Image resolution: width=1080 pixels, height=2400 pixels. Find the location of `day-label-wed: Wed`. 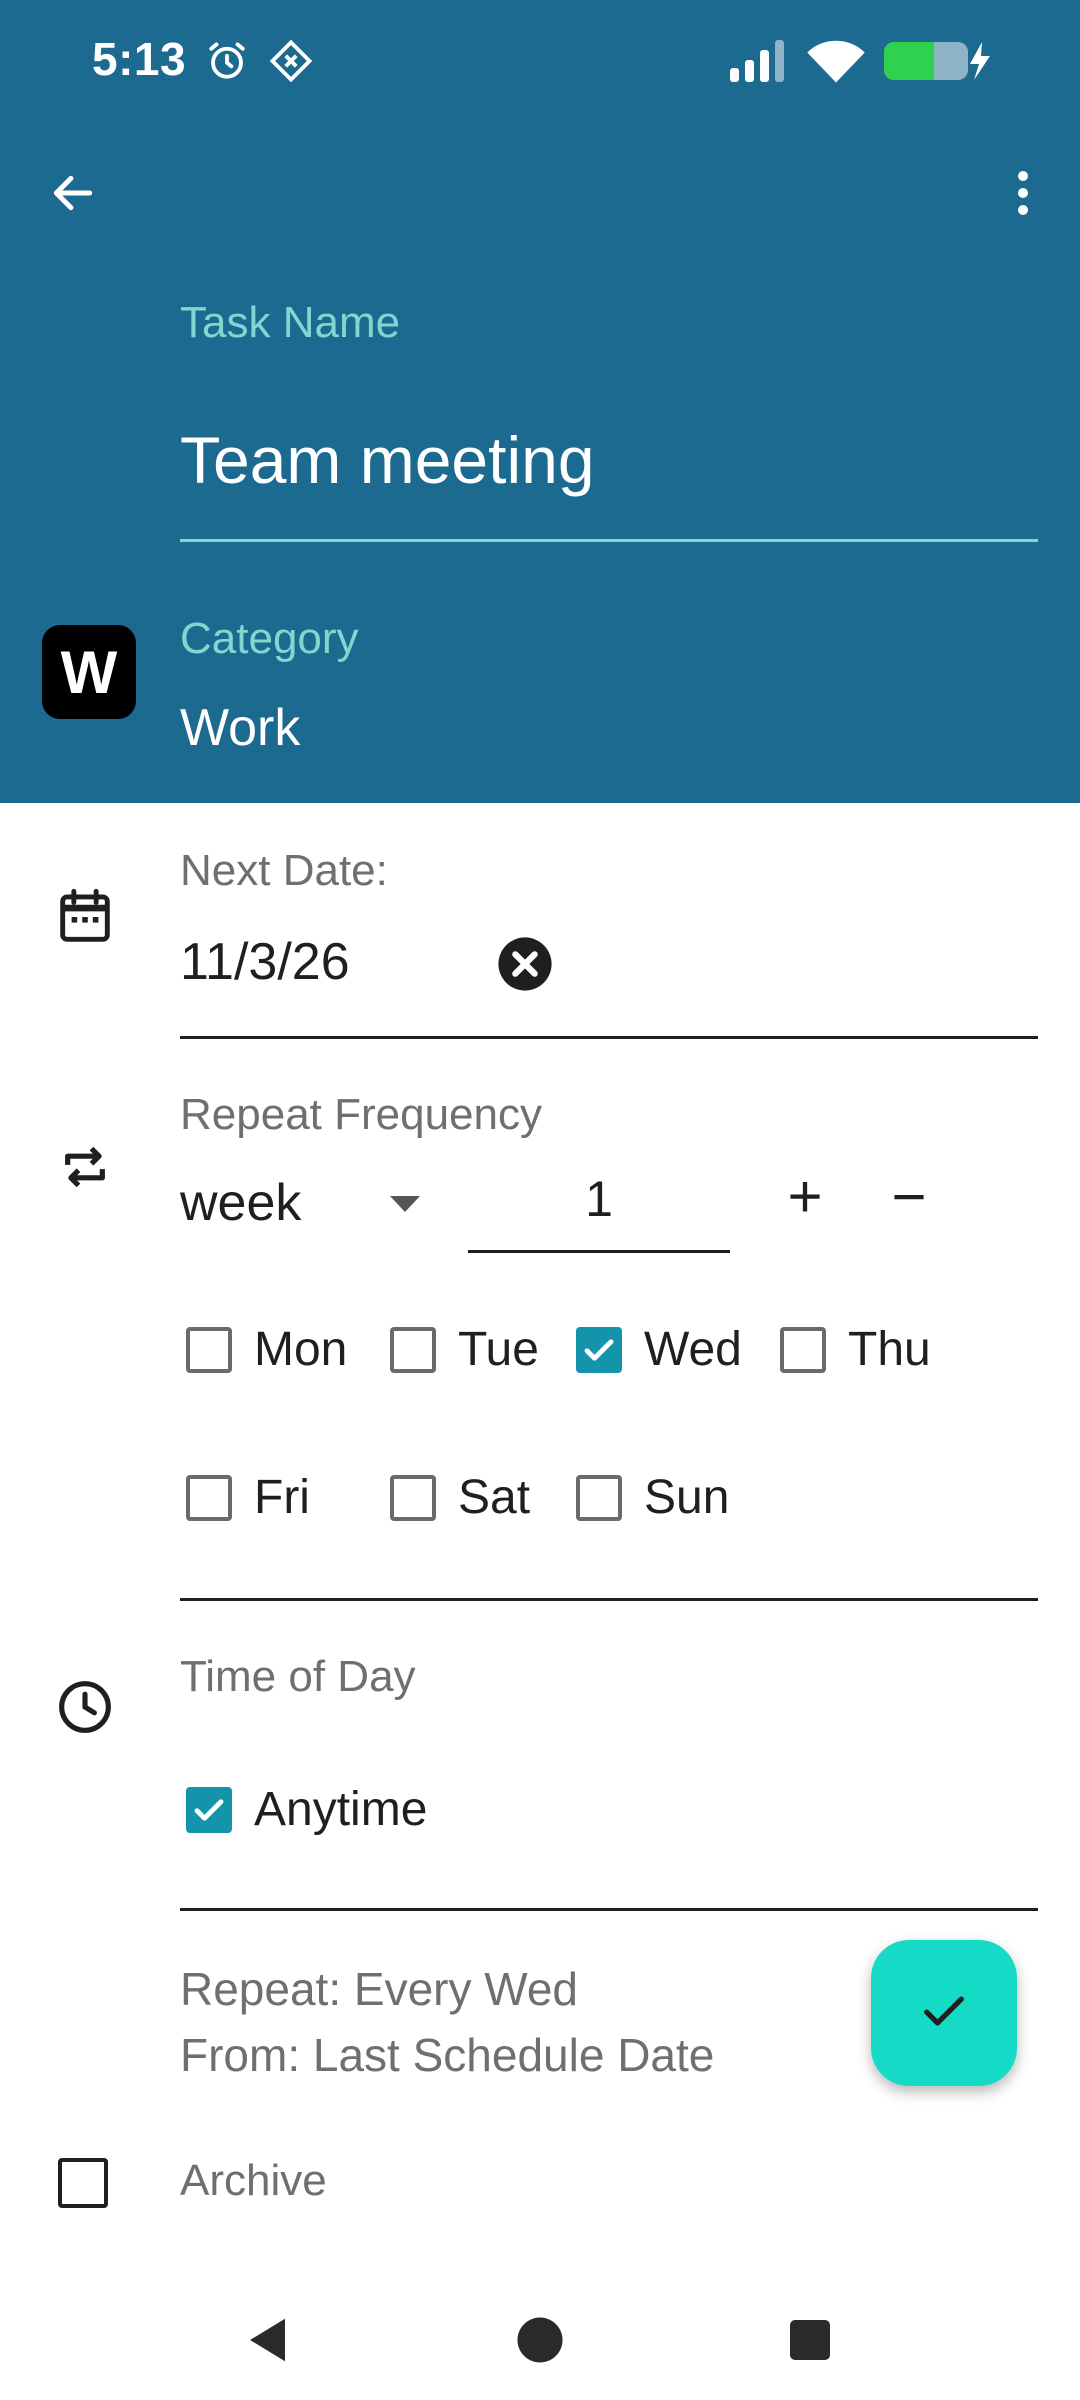

day-label-wed: Wed is located at coordinates (693, 1349).